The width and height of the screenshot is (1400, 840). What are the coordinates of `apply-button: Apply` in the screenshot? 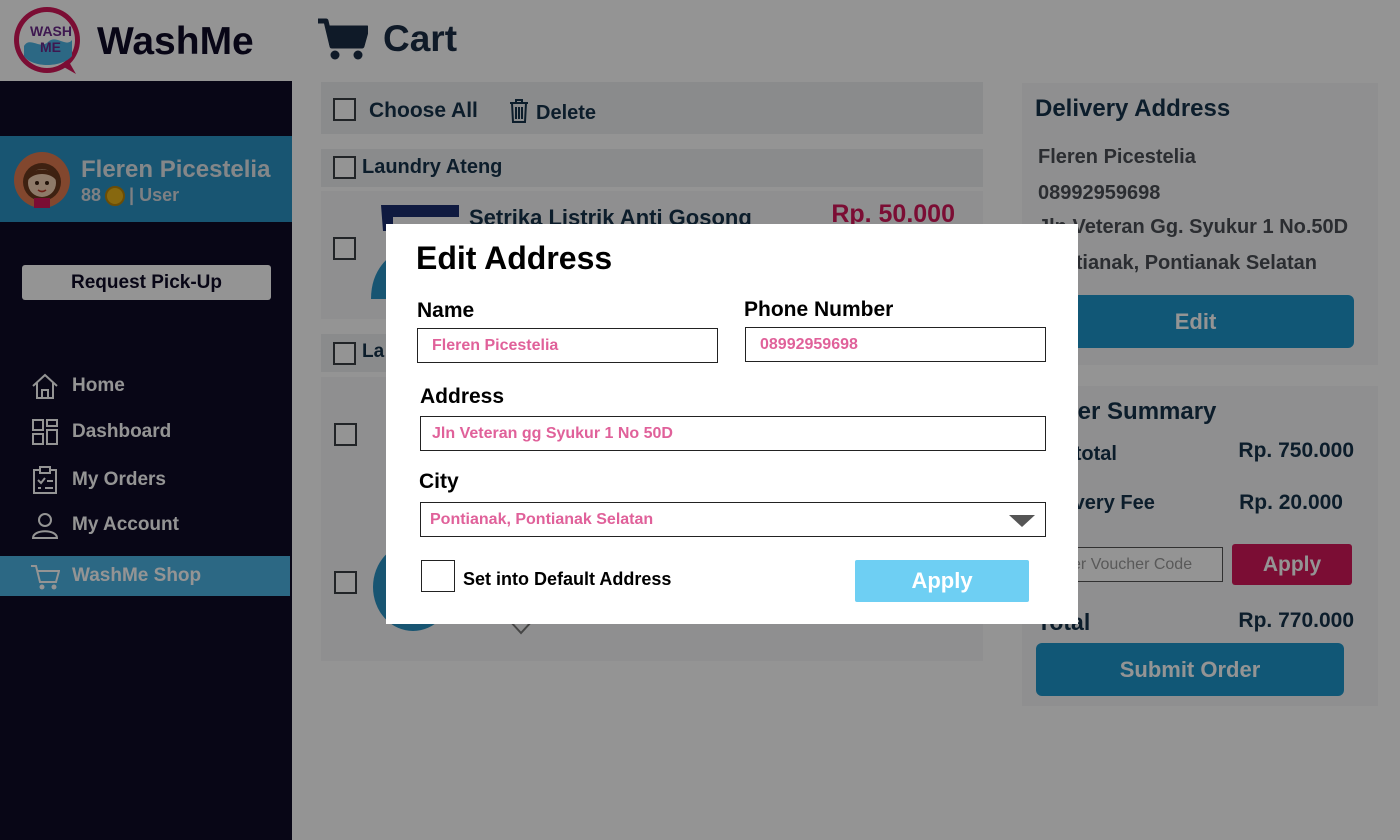 It's located at (942, 581).